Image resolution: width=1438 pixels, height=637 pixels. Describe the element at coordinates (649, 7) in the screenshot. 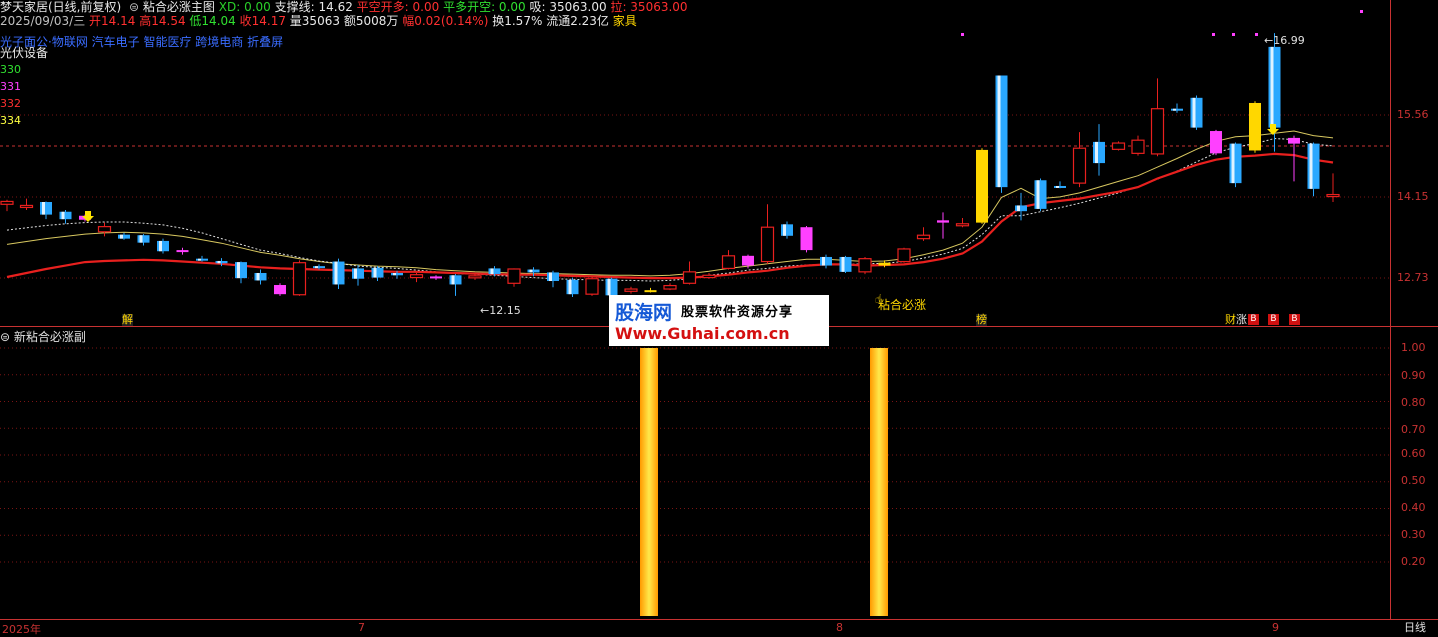

I see `la-value: 拉: 35063.00` at that location.